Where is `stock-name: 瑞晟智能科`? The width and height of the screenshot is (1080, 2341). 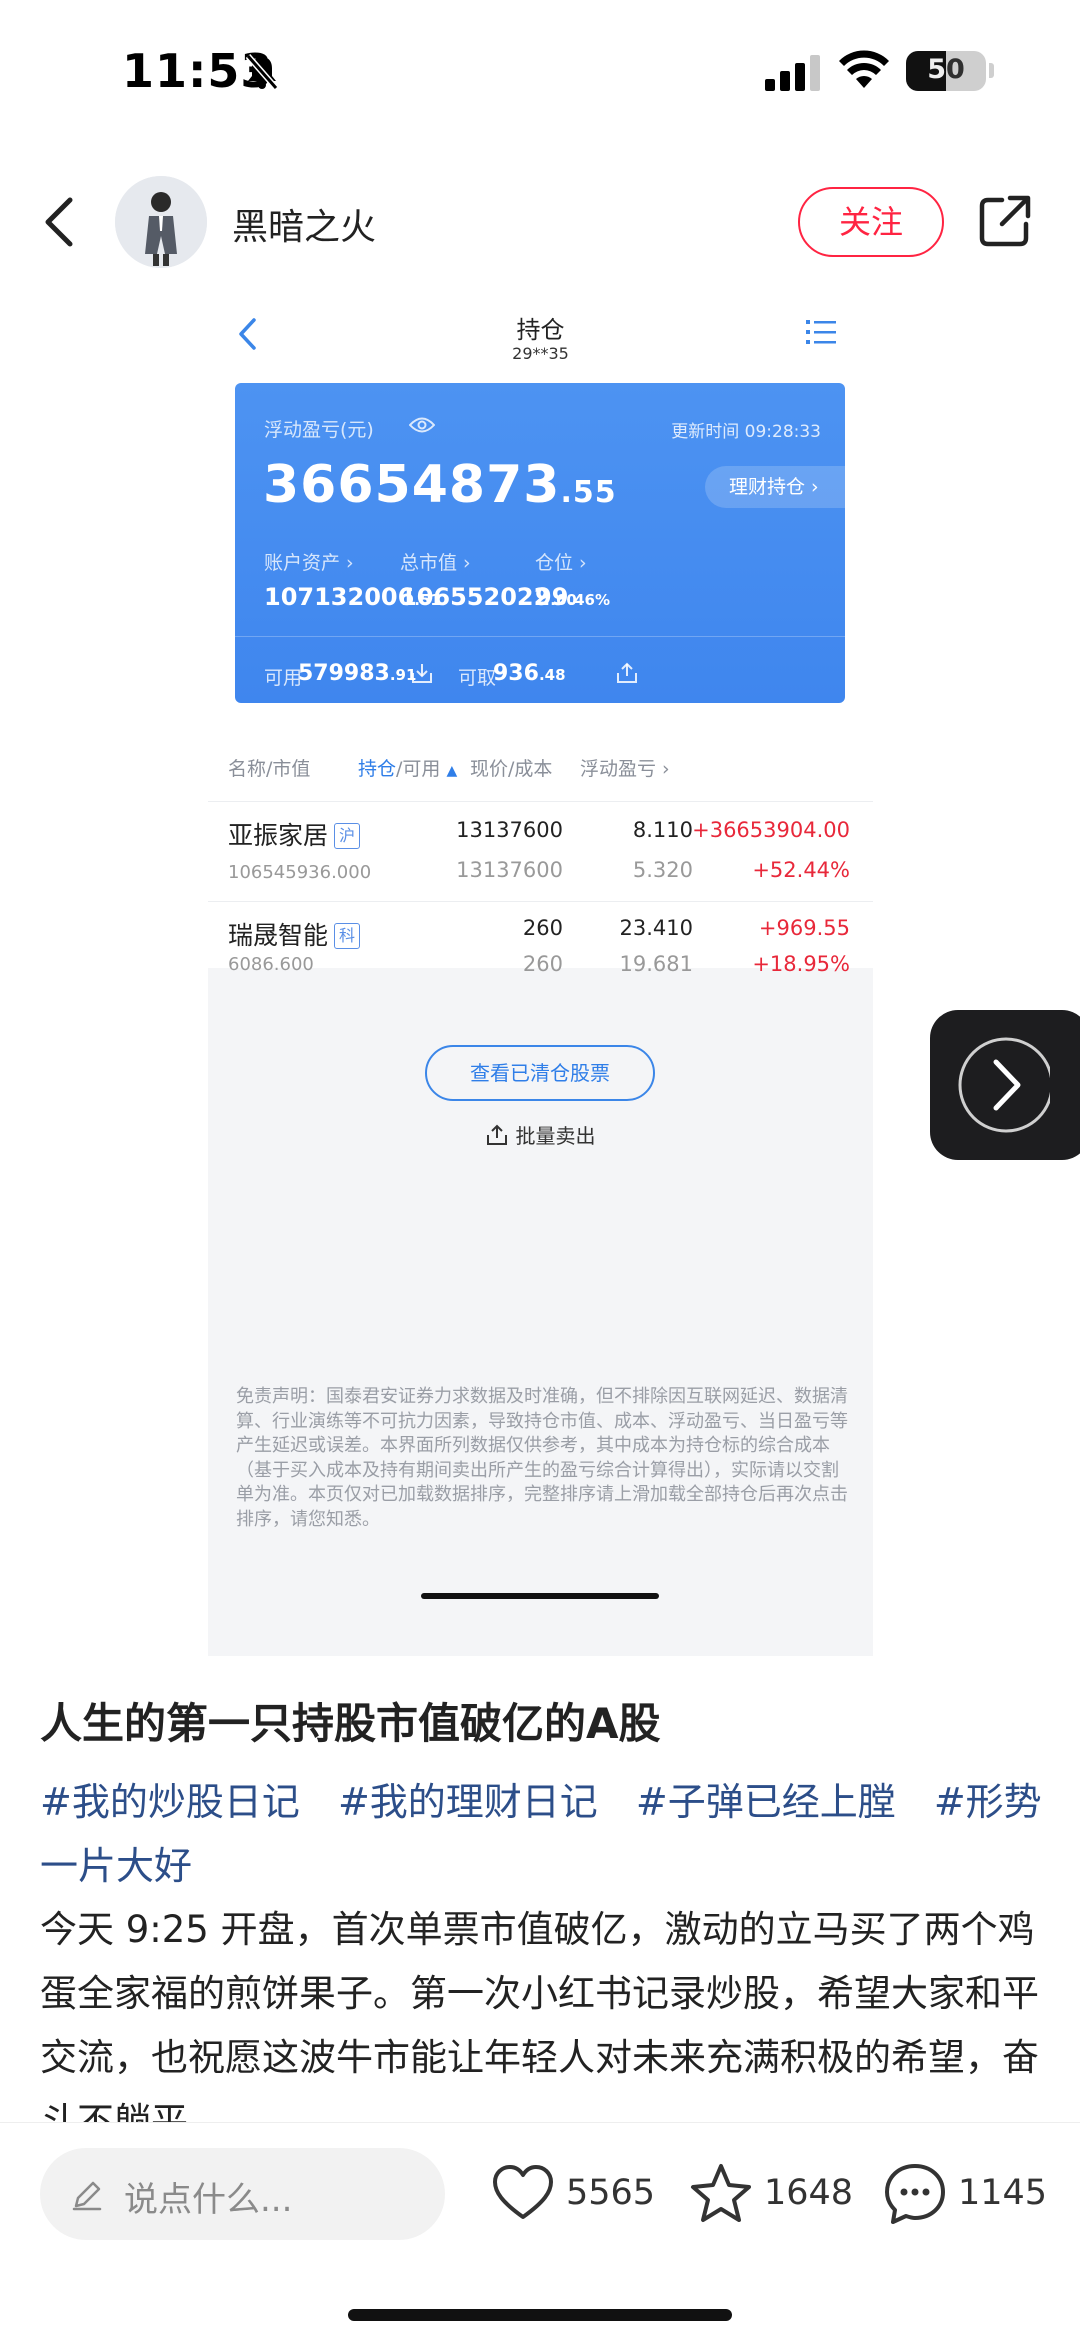
stock-name: 瑞晟智能科 is located at coordinates (294, 934).